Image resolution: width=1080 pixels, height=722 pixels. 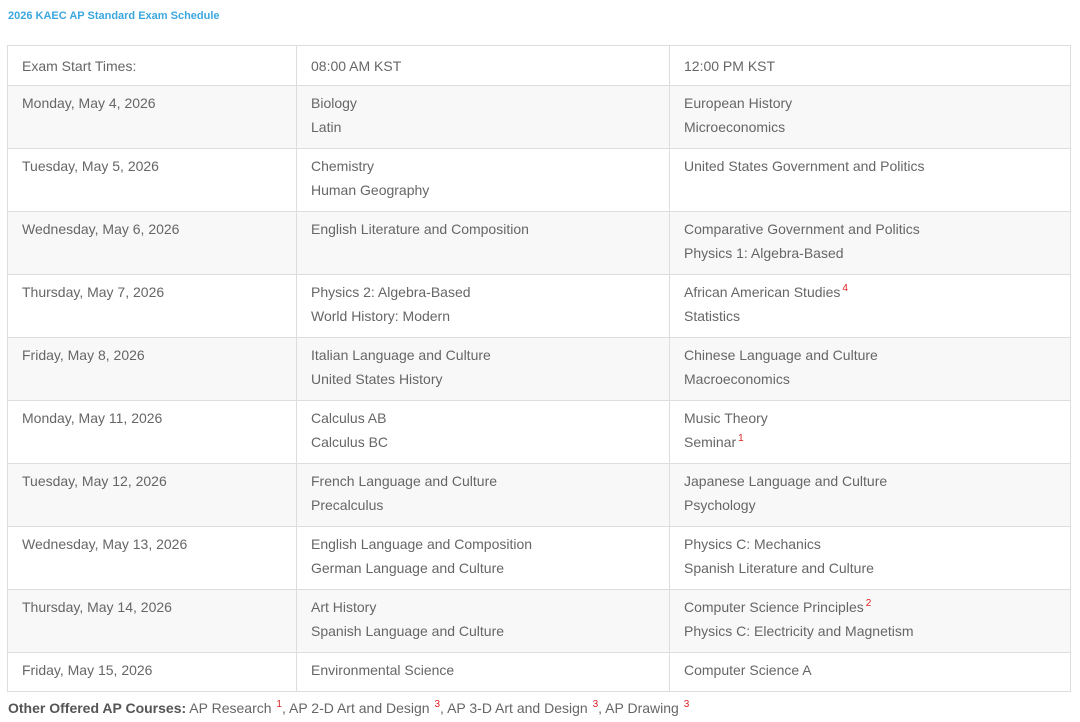 What do you see at coordinates (870, 103) in the screenshot?
I see `exam-entry: European History` at bounding box center [870, 103].